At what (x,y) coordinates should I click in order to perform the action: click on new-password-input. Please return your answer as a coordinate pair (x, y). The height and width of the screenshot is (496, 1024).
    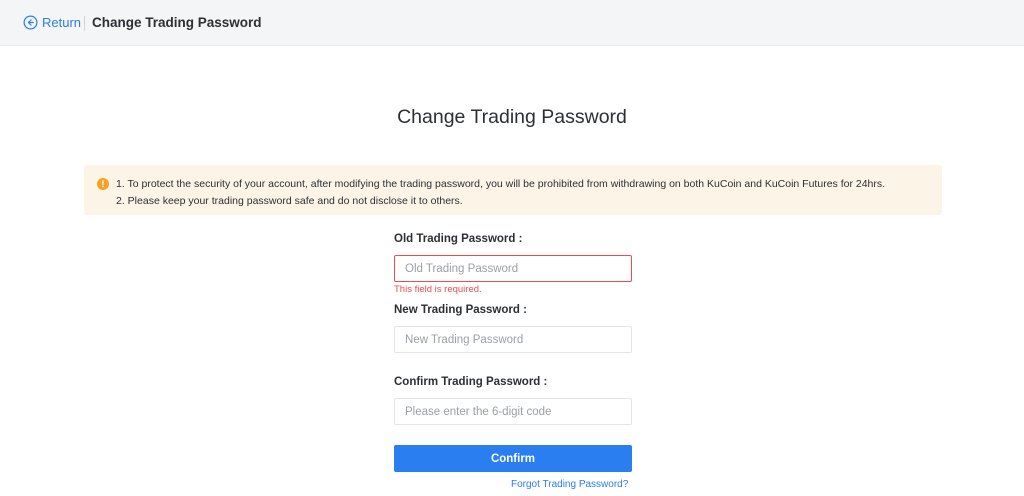
    Looking at the image, I should click on (513, 339).